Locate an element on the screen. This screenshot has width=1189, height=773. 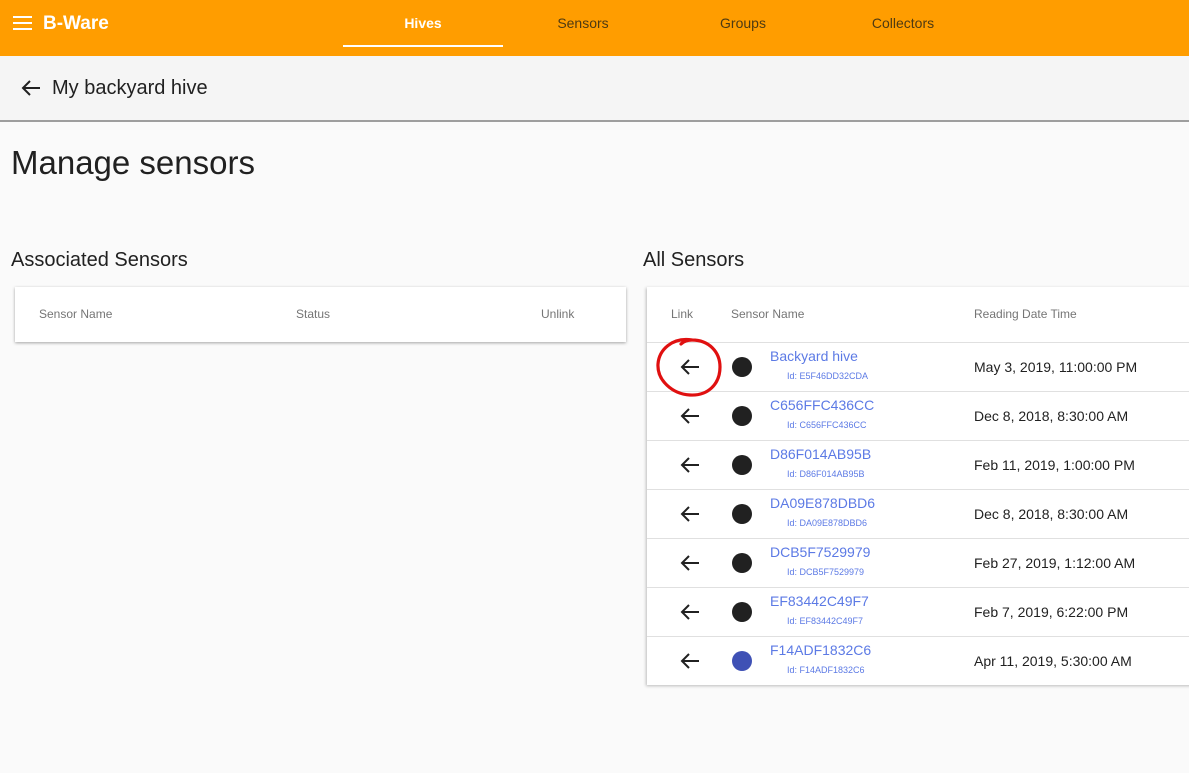
reading-date-time: Feb 11, 2019, 1:00:00 PM is located at coordinates (1054, 465).